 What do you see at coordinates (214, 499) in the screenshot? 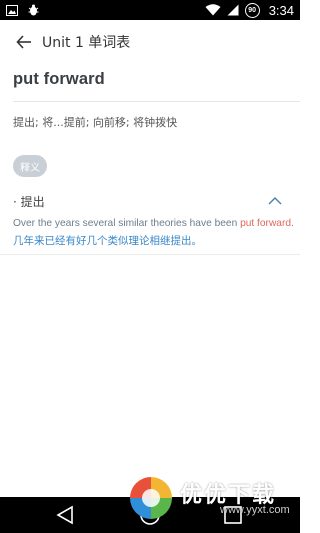
I see `watermark: 优优下载 www.yyxt.com` at bounding box center [214, 499].